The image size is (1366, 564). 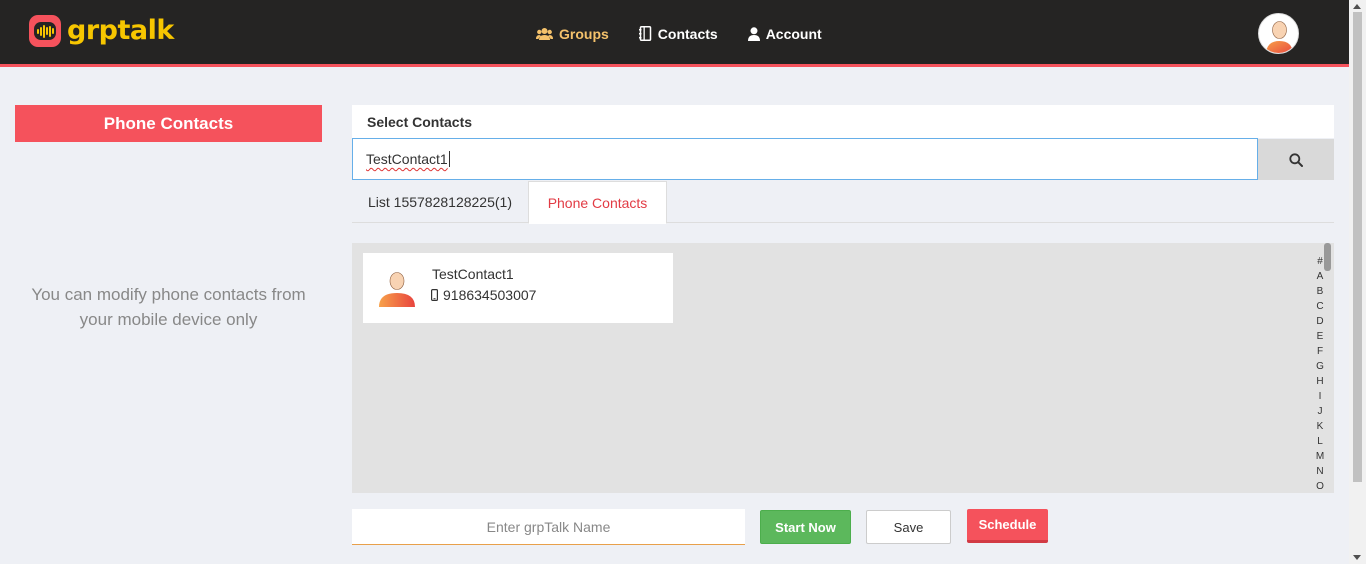 What do you see at coordinates (449, 159) in the screenshot?
I see `text-caret` at bounding box center [449, 159].